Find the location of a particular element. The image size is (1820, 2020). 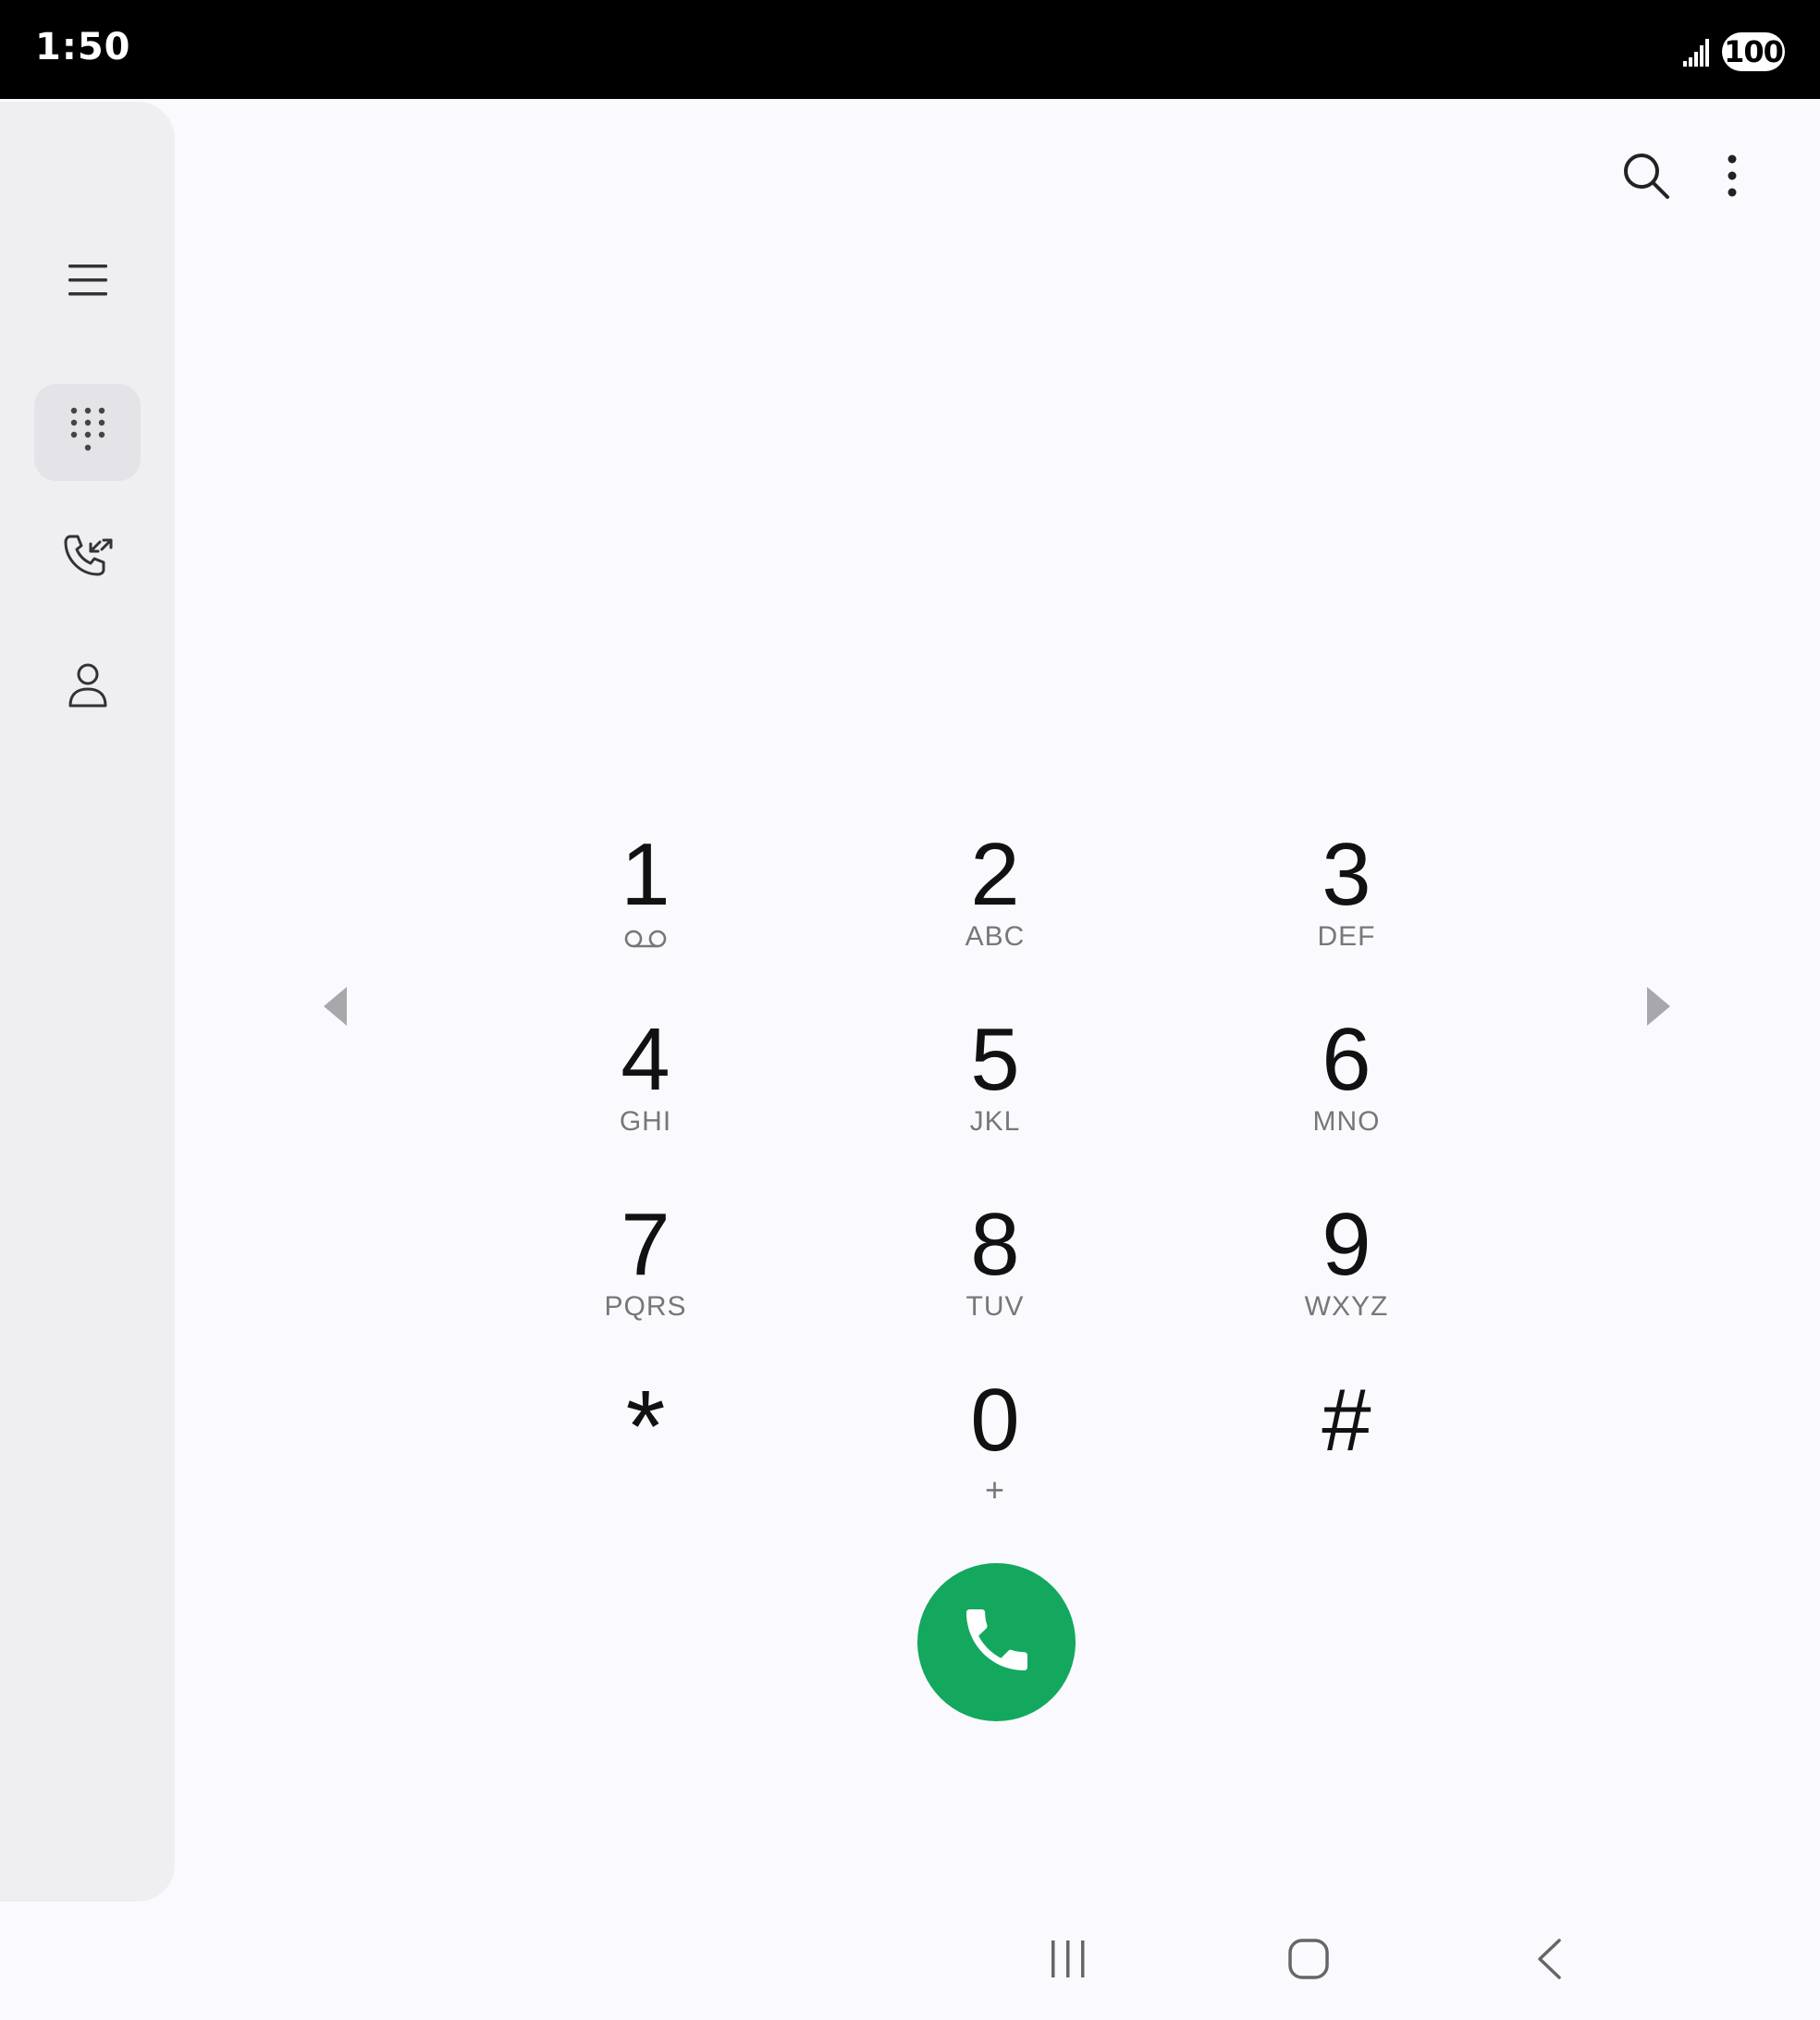

recent-apps-button is located at coordinates (1068, 1961).